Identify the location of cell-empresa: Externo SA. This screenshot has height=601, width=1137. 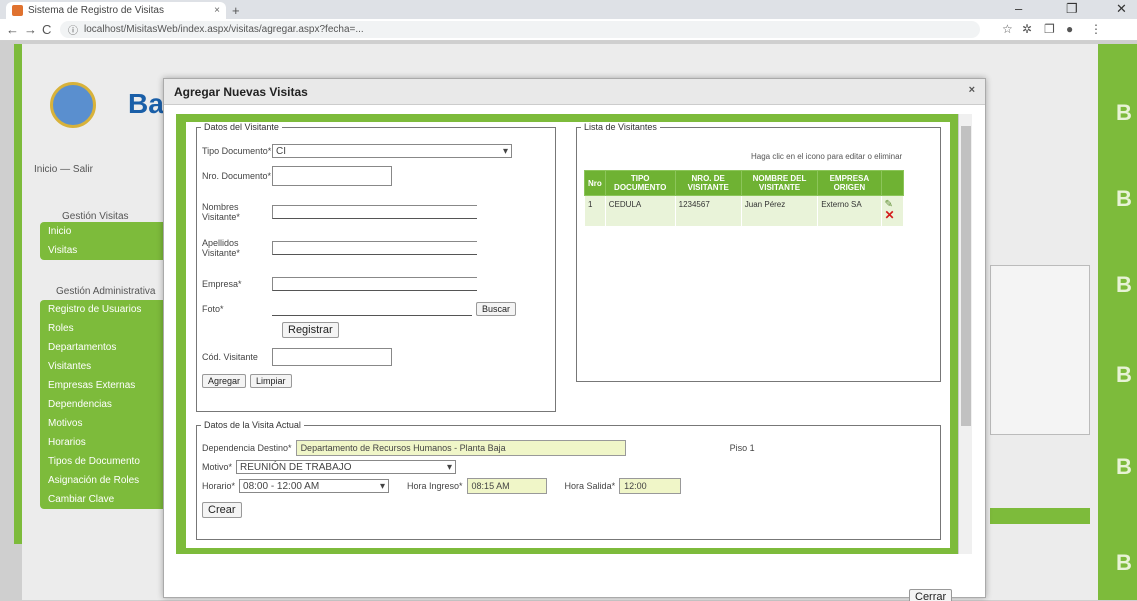
(849, 211).